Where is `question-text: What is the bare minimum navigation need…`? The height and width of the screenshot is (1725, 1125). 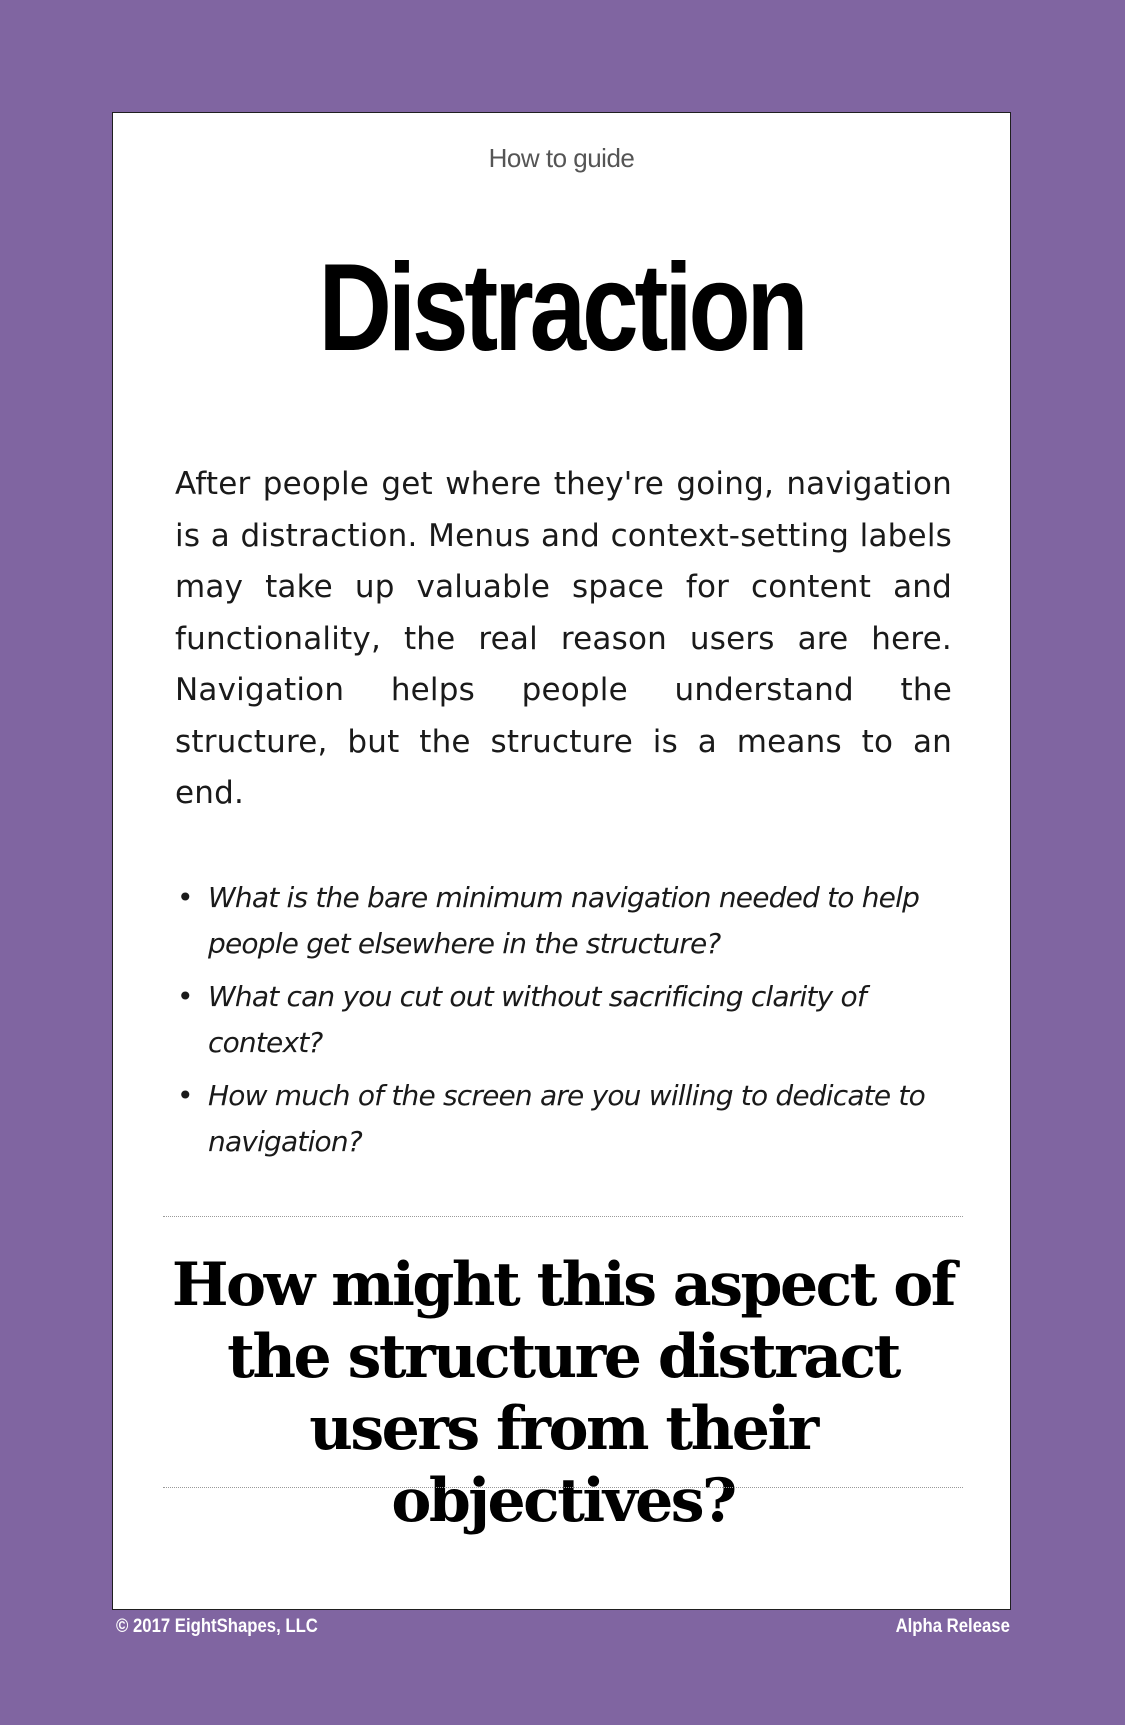 question-text: What is the bare minimum navigation need… is located at coordinates (564, 920).